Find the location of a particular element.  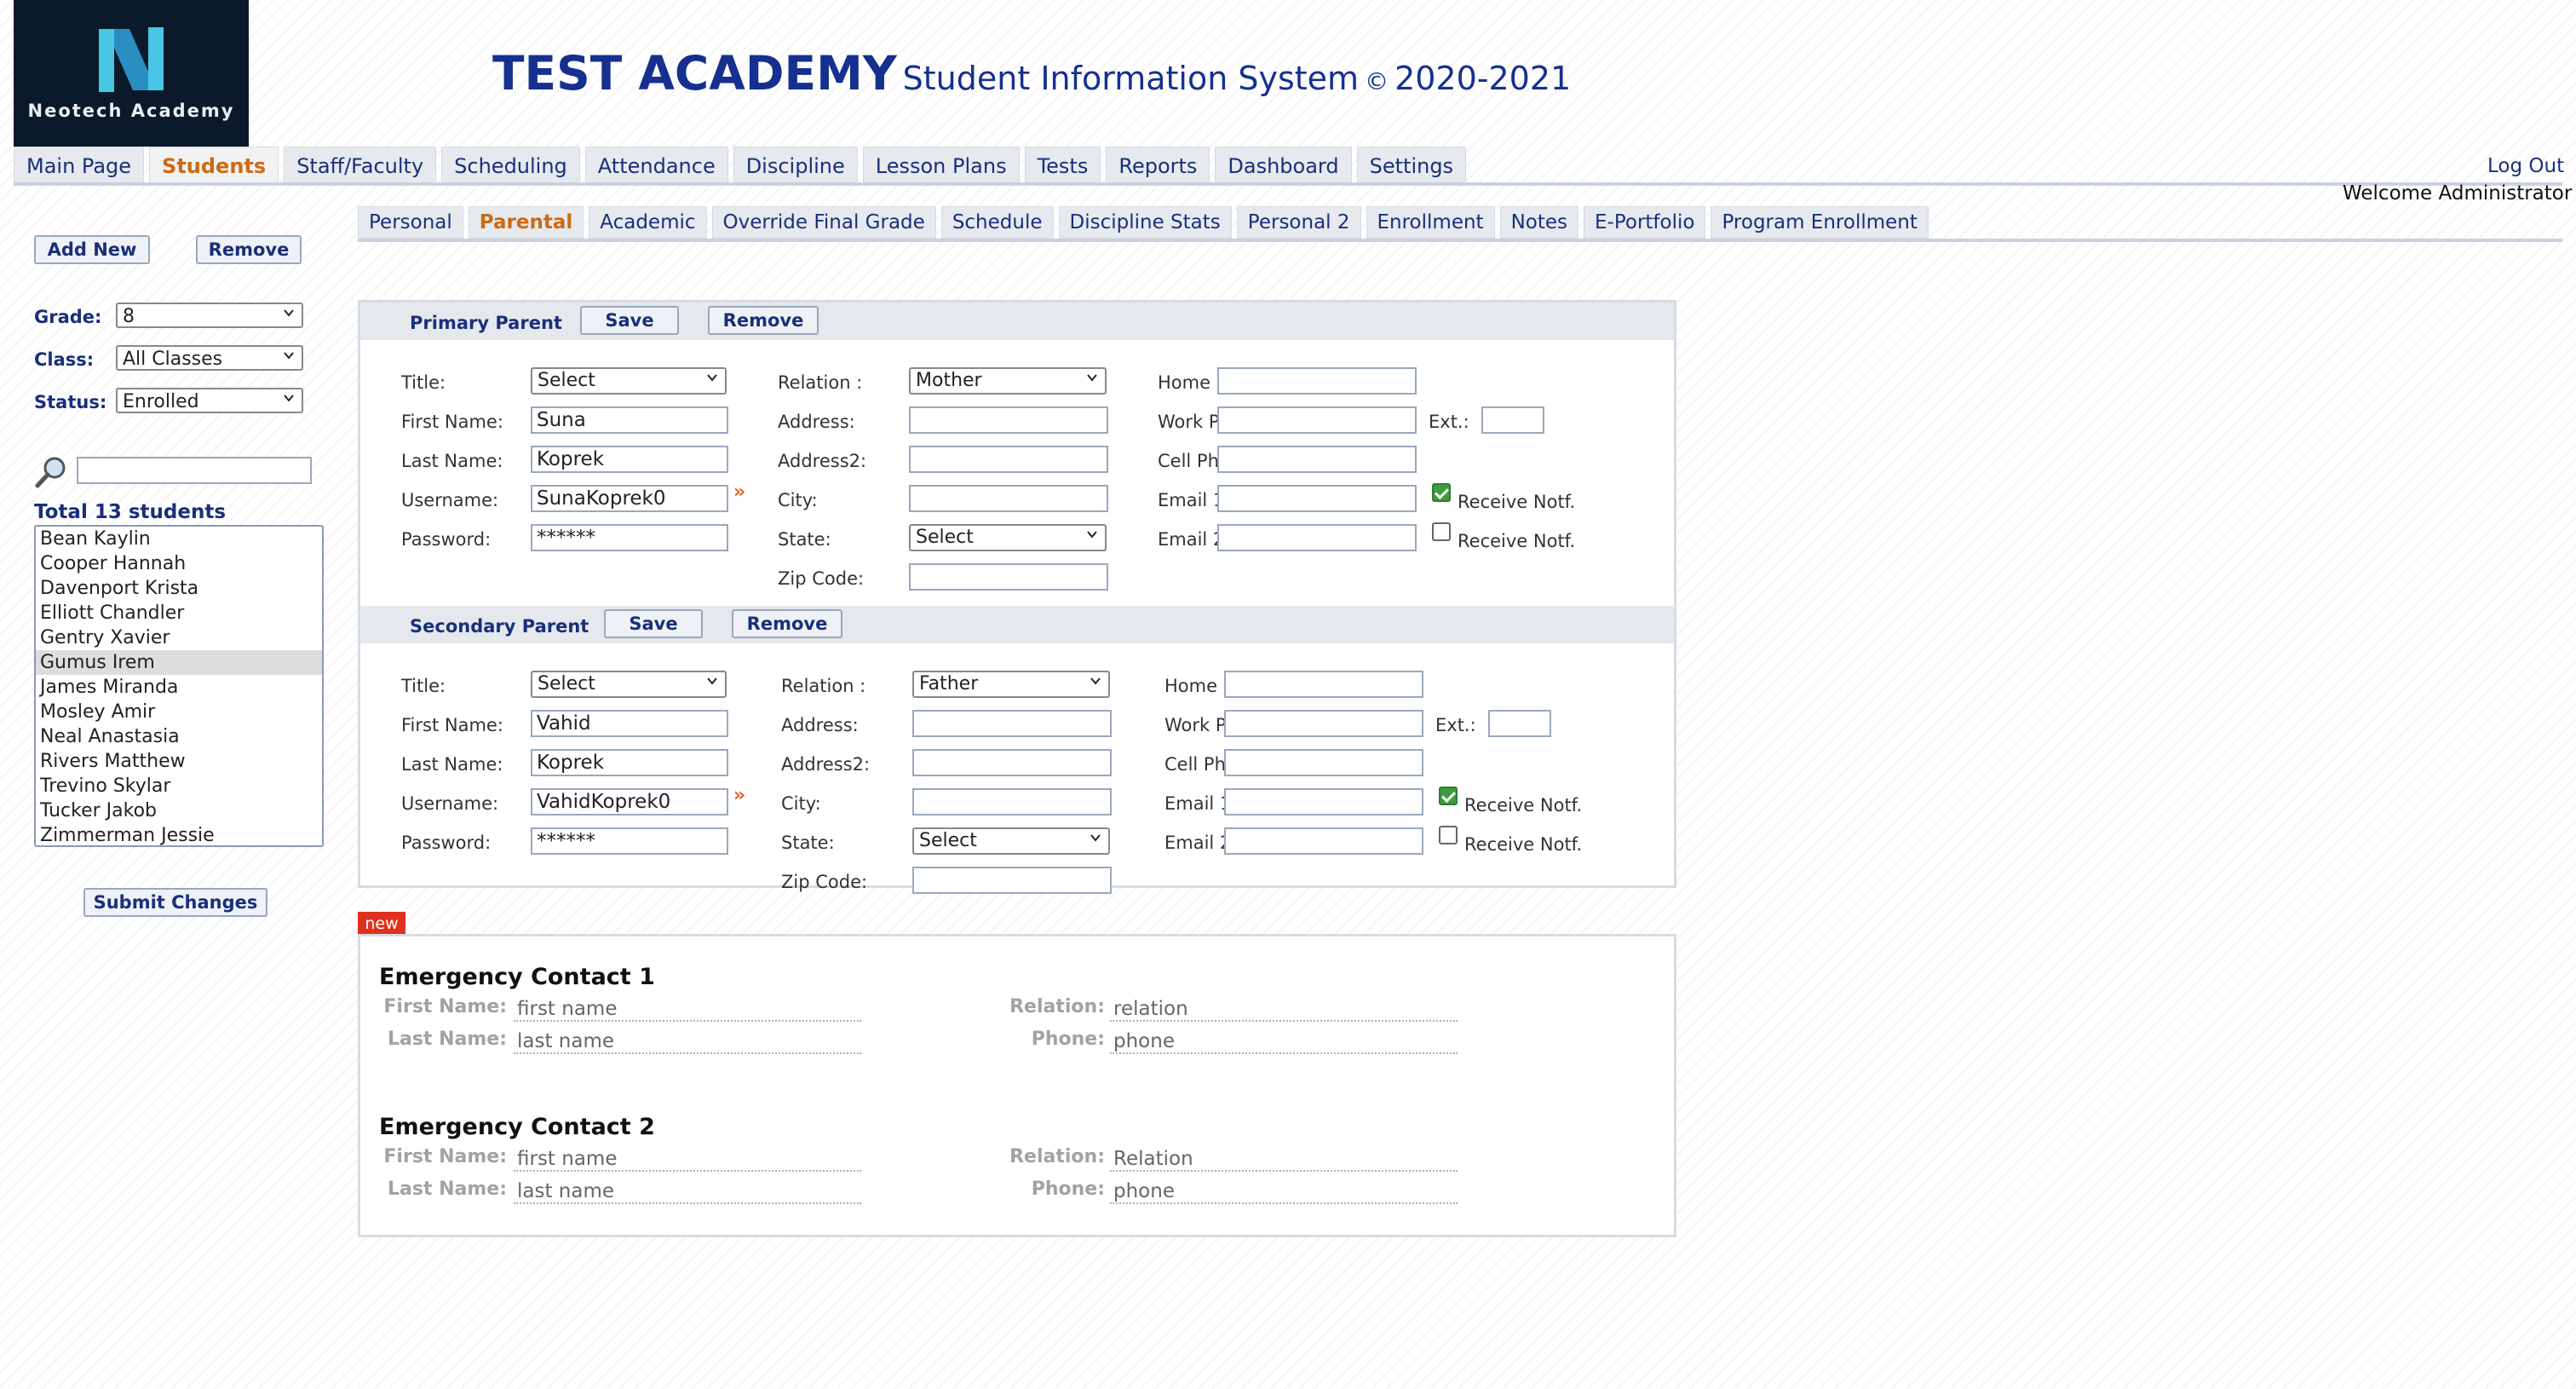

sub-nav-tab: Discipline Stats is located at coordinates (1145, 222).